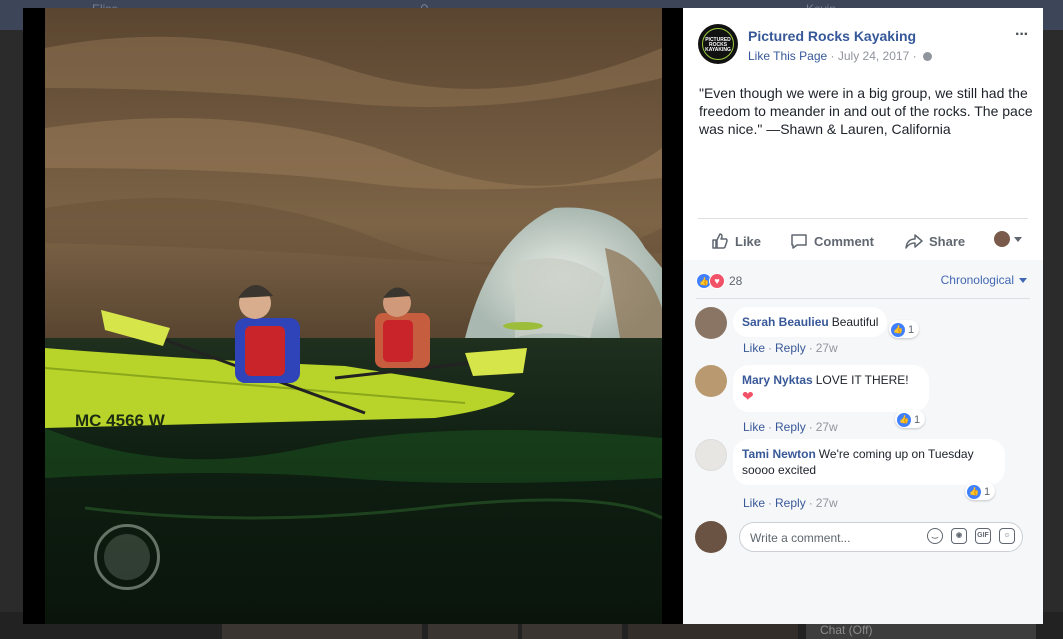 Image resolution: width=1063 pixels, height=639 pixels. Describe the element at coordinates (779, 454) in the screenshot. I see `comment-author: Tami Newton` at that location.